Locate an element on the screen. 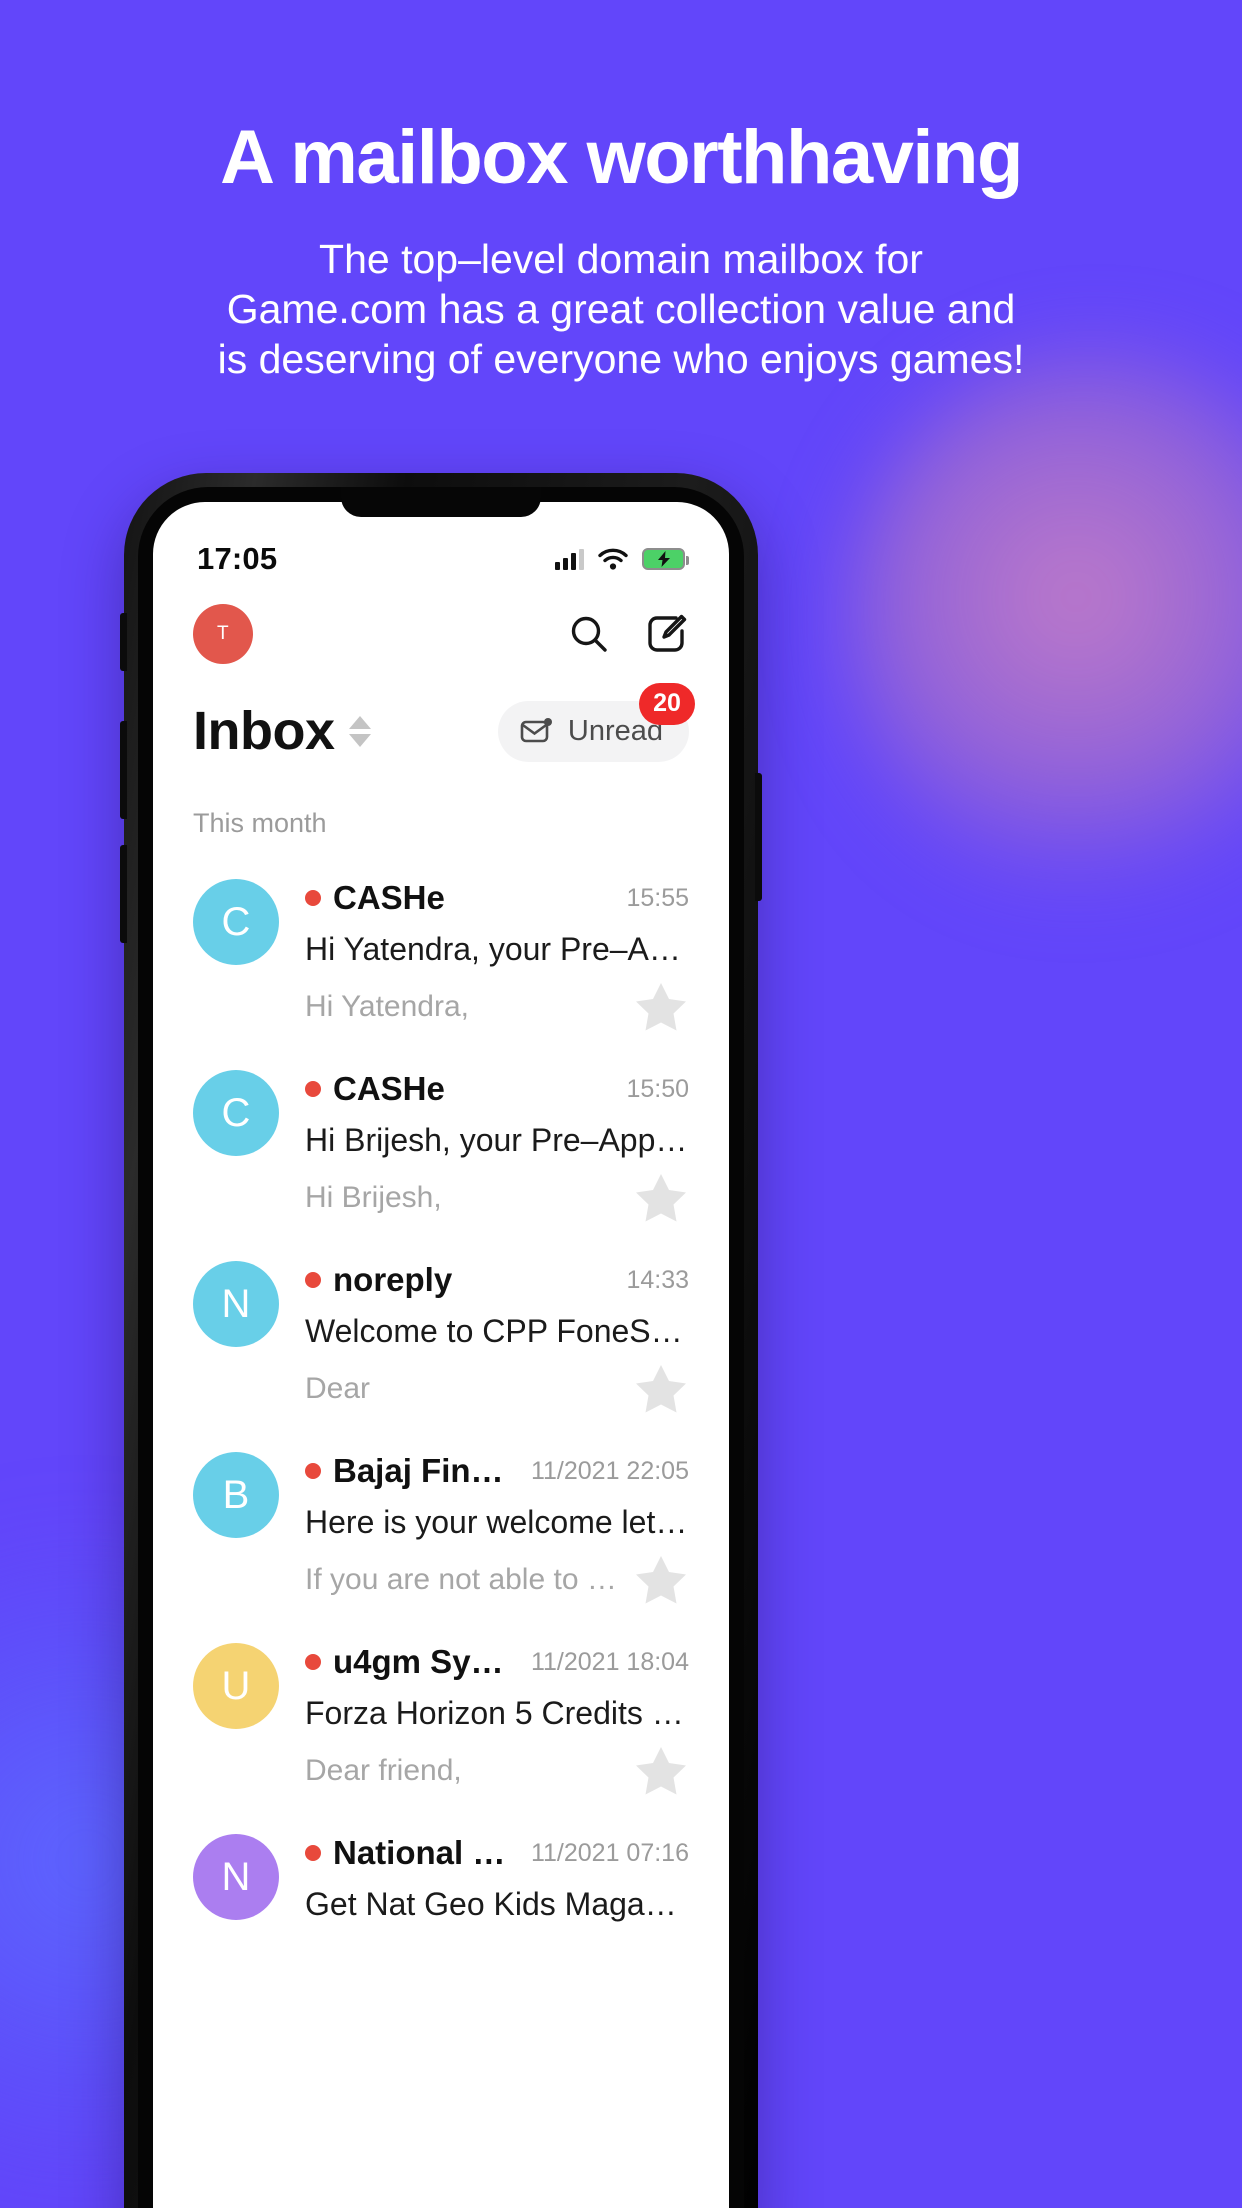  mail-sender-group: National Geographic is located at coordinates (412, 1853).